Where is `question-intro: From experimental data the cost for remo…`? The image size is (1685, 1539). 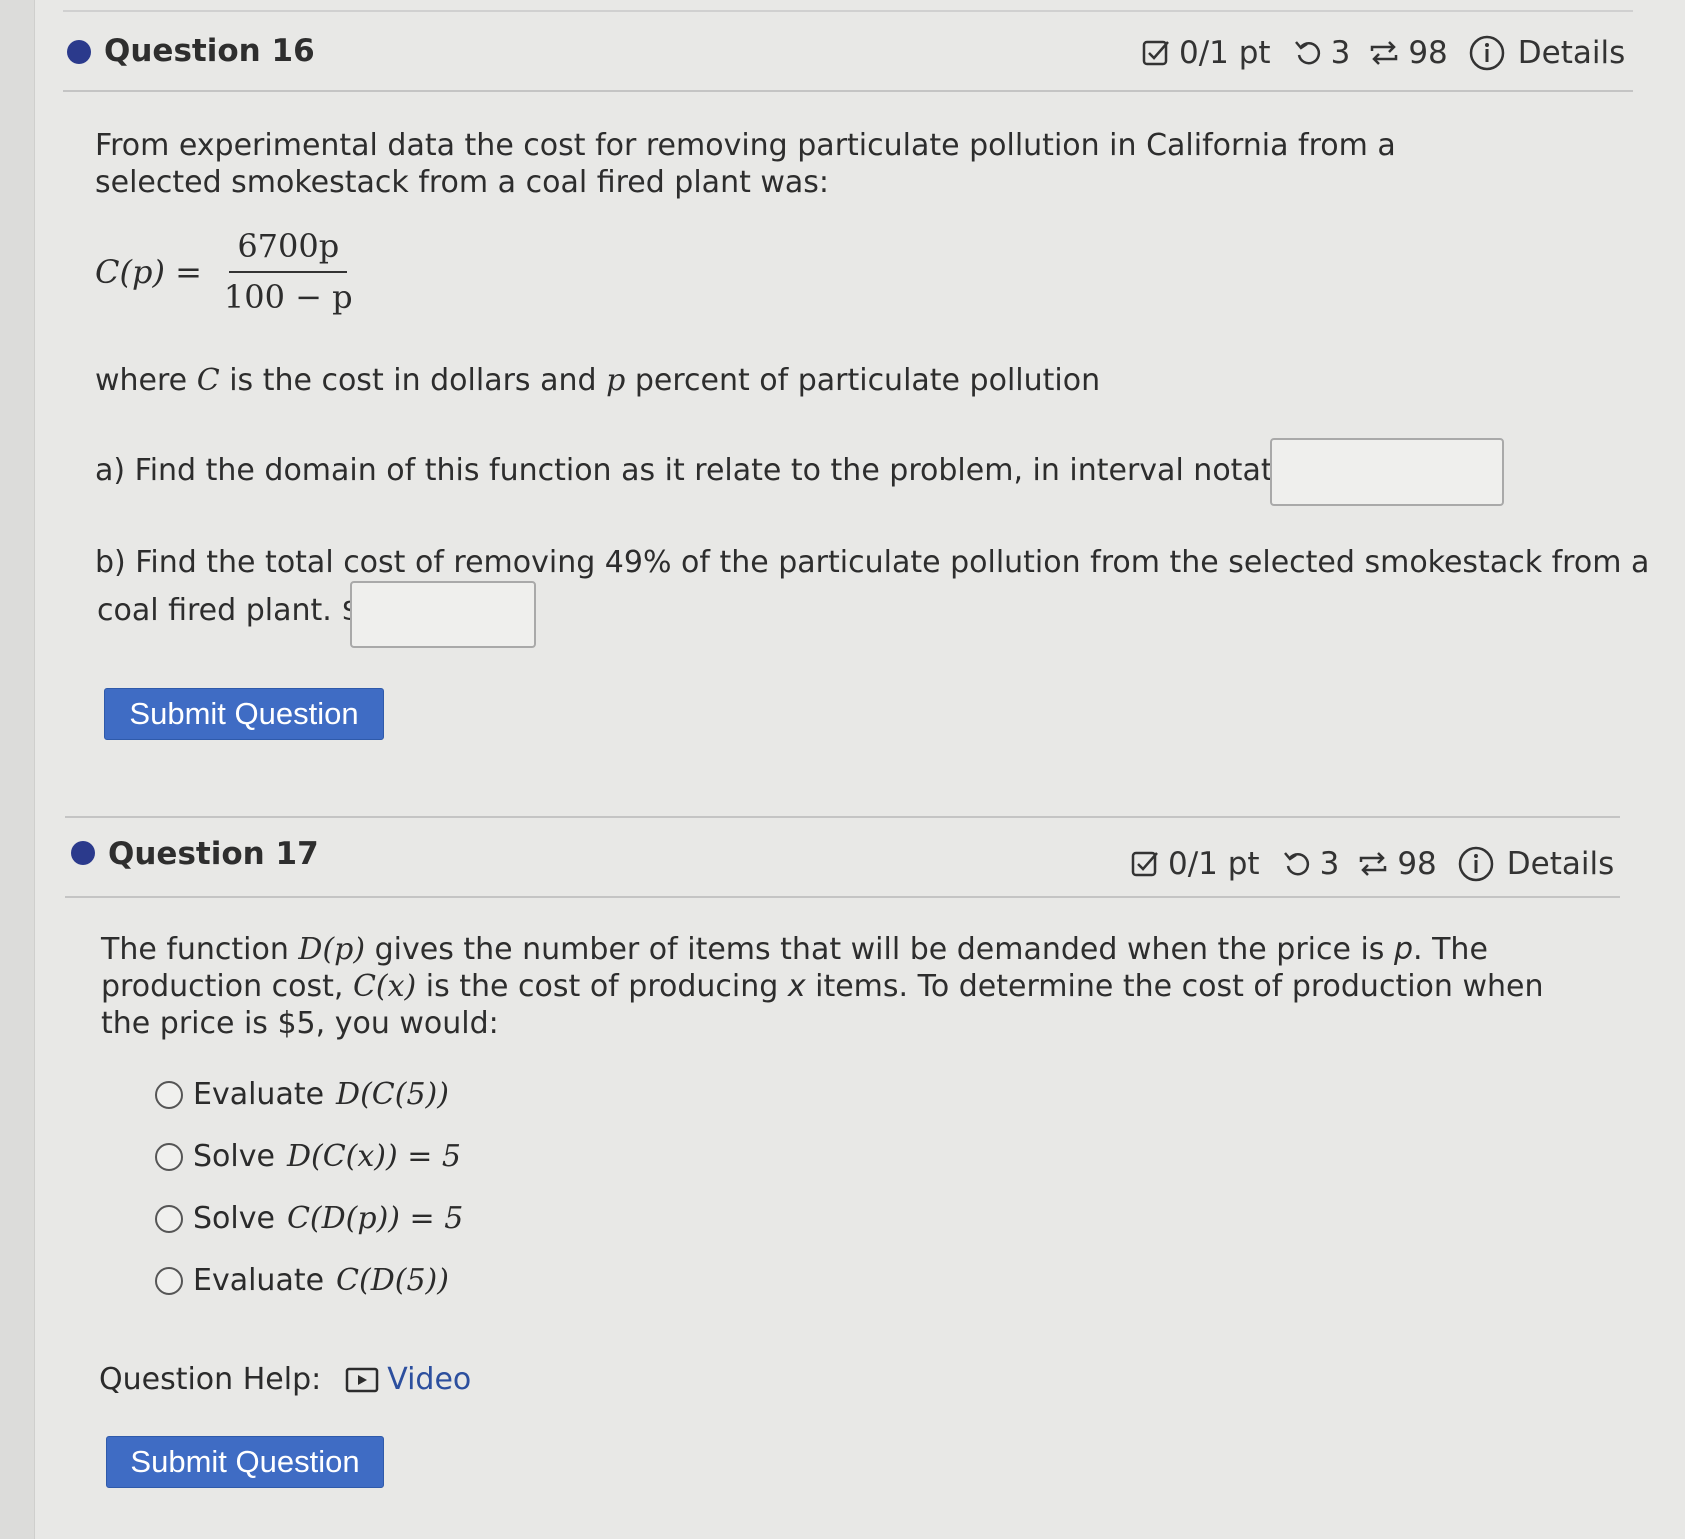
question-intro: From experimental data the cost for remo… is located at coordinates (745, 164).